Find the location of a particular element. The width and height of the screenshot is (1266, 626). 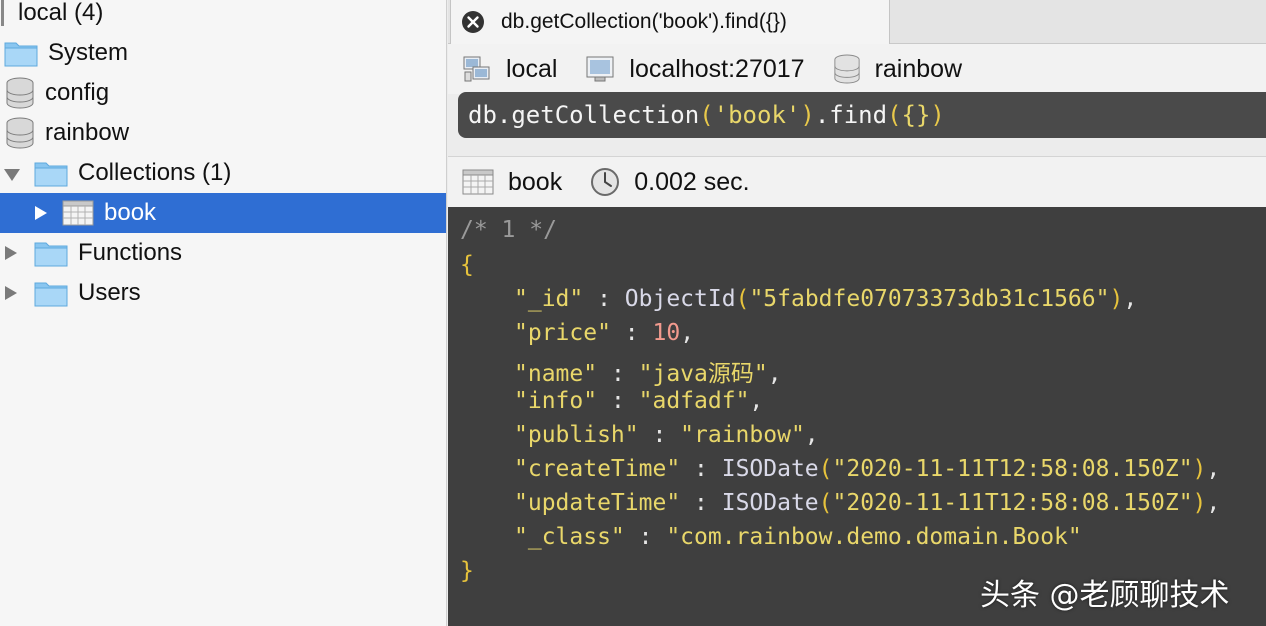

result-elapsed: 0.002 sec. is located at coordinates (670, 182).